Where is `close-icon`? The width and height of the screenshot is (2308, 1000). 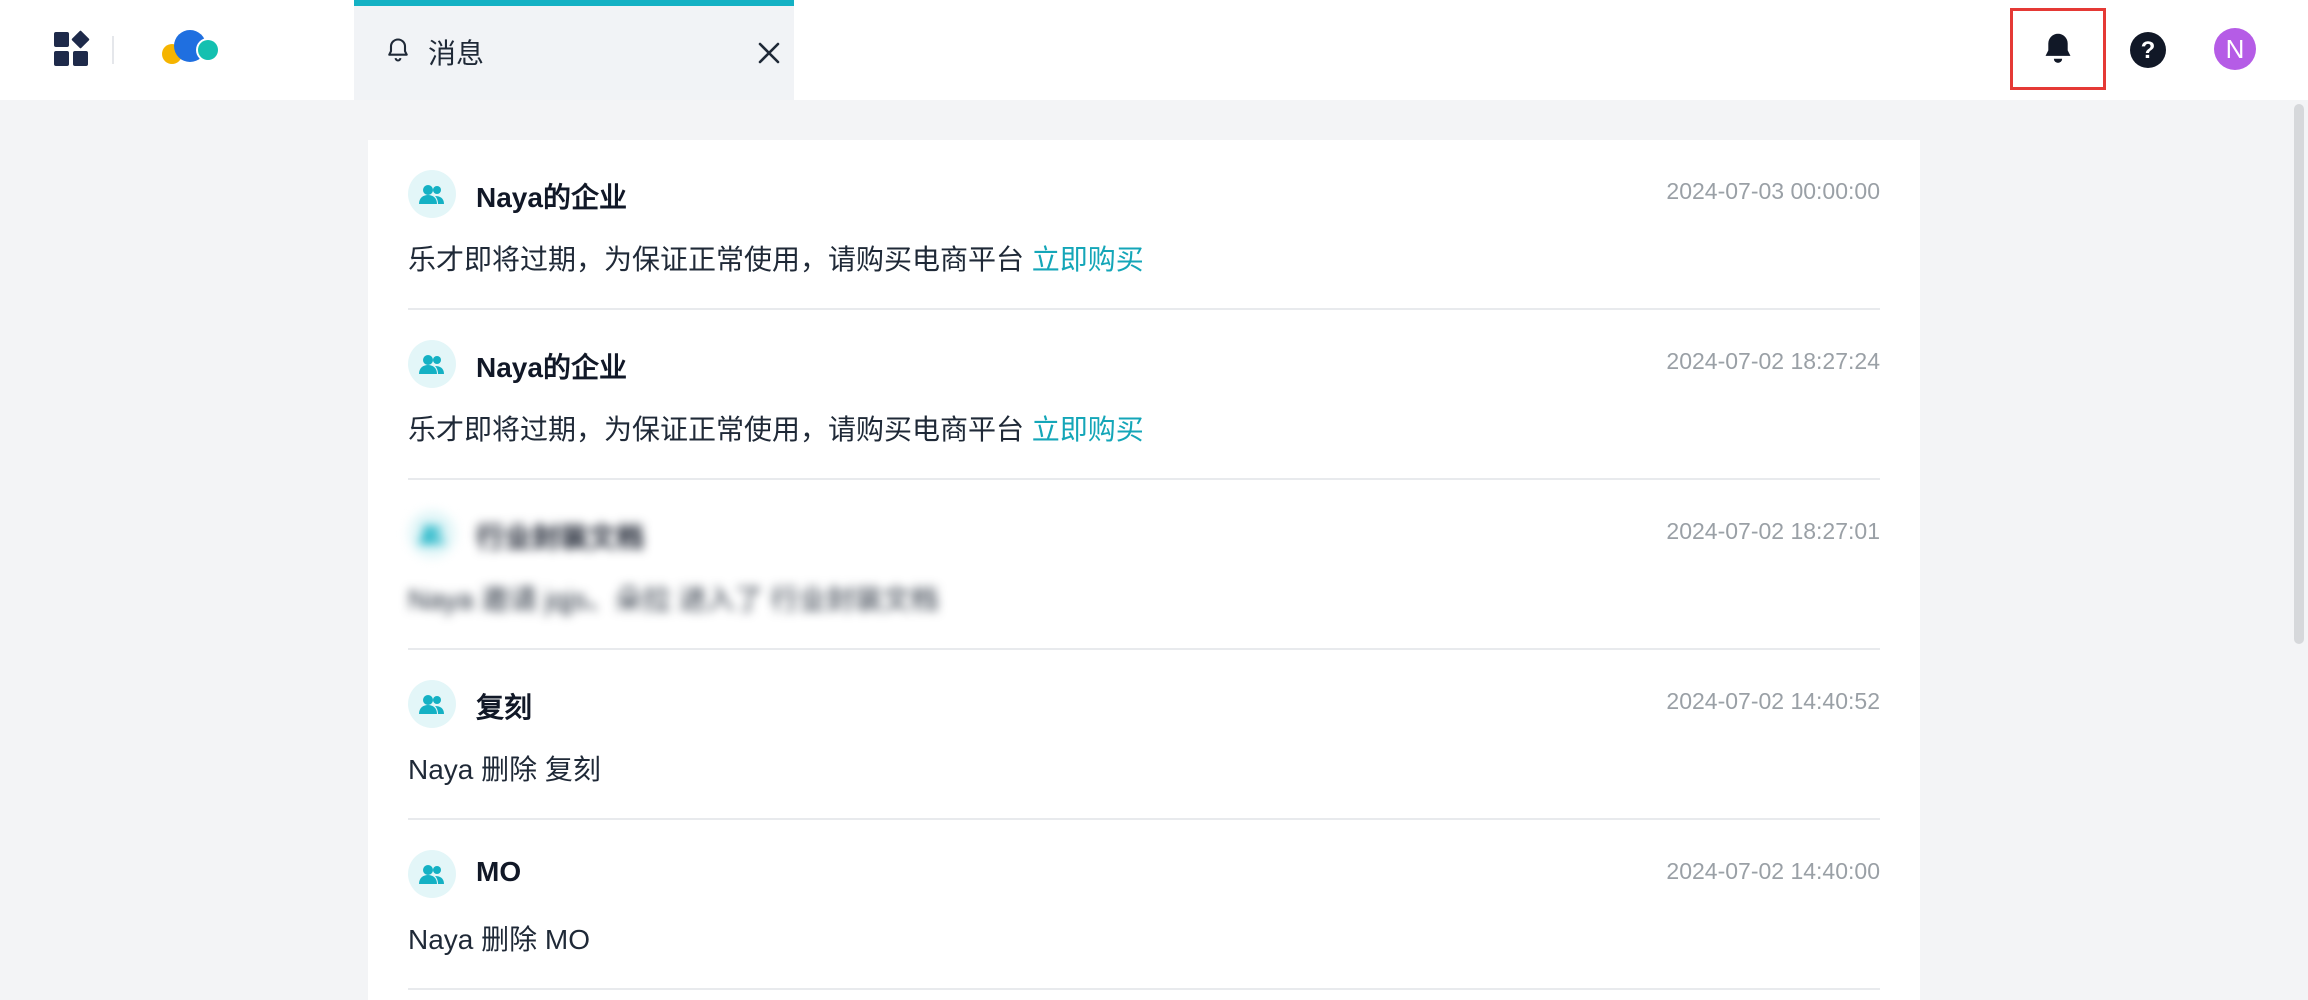 close-icon is located at coordinates (769, 53).